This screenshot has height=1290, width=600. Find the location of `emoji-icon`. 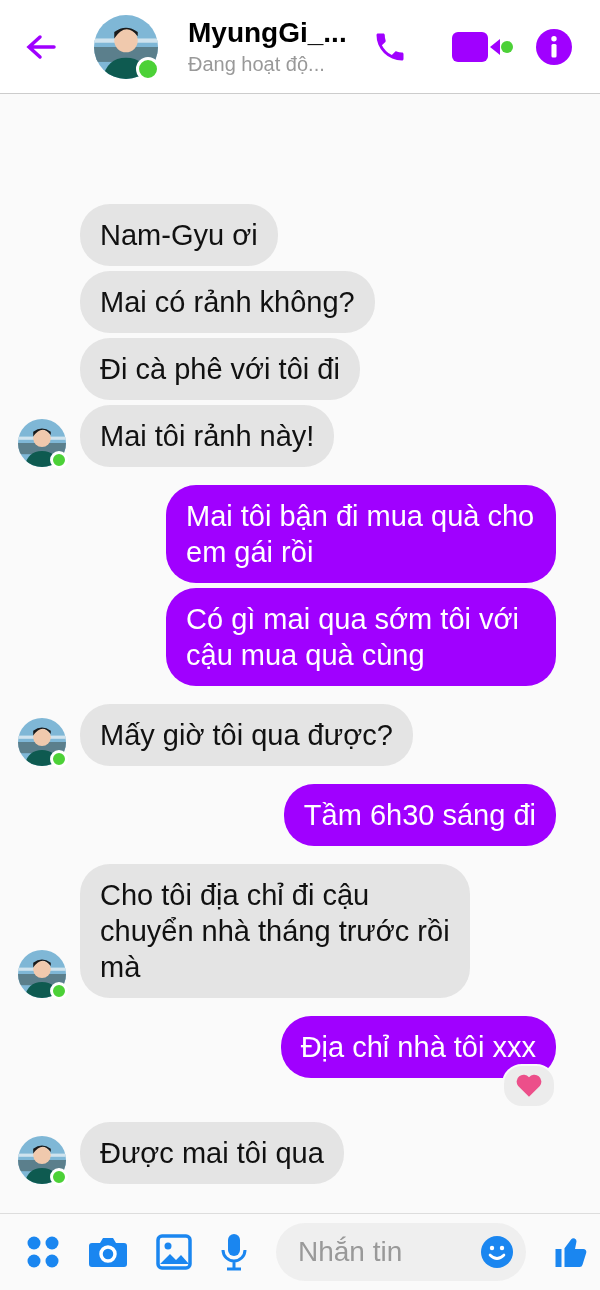

emoji-icon is located at coordinates (497, 1252).